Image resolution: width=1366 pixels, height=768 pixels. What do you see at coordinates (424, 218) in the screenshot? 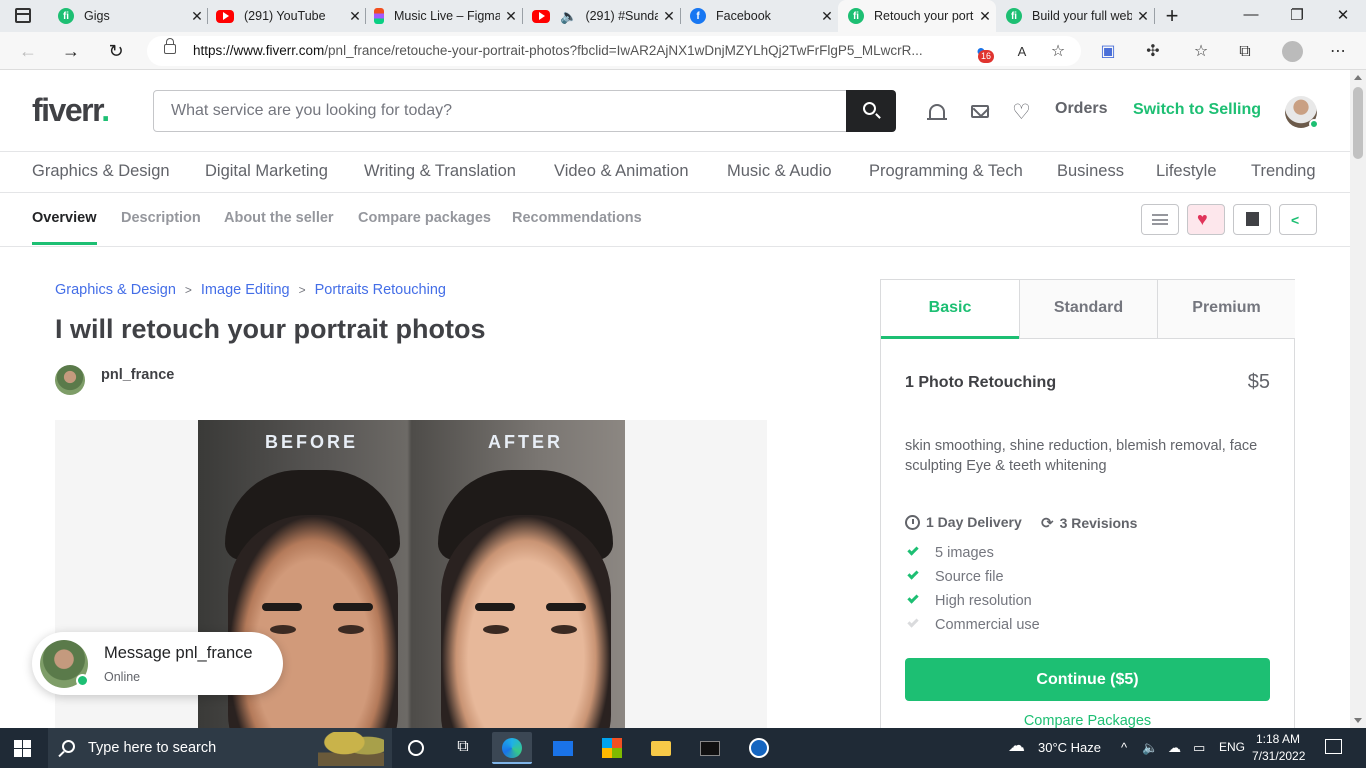
I see `subnav-compare-packages: Compare packages` at bounding box center [424, 218].